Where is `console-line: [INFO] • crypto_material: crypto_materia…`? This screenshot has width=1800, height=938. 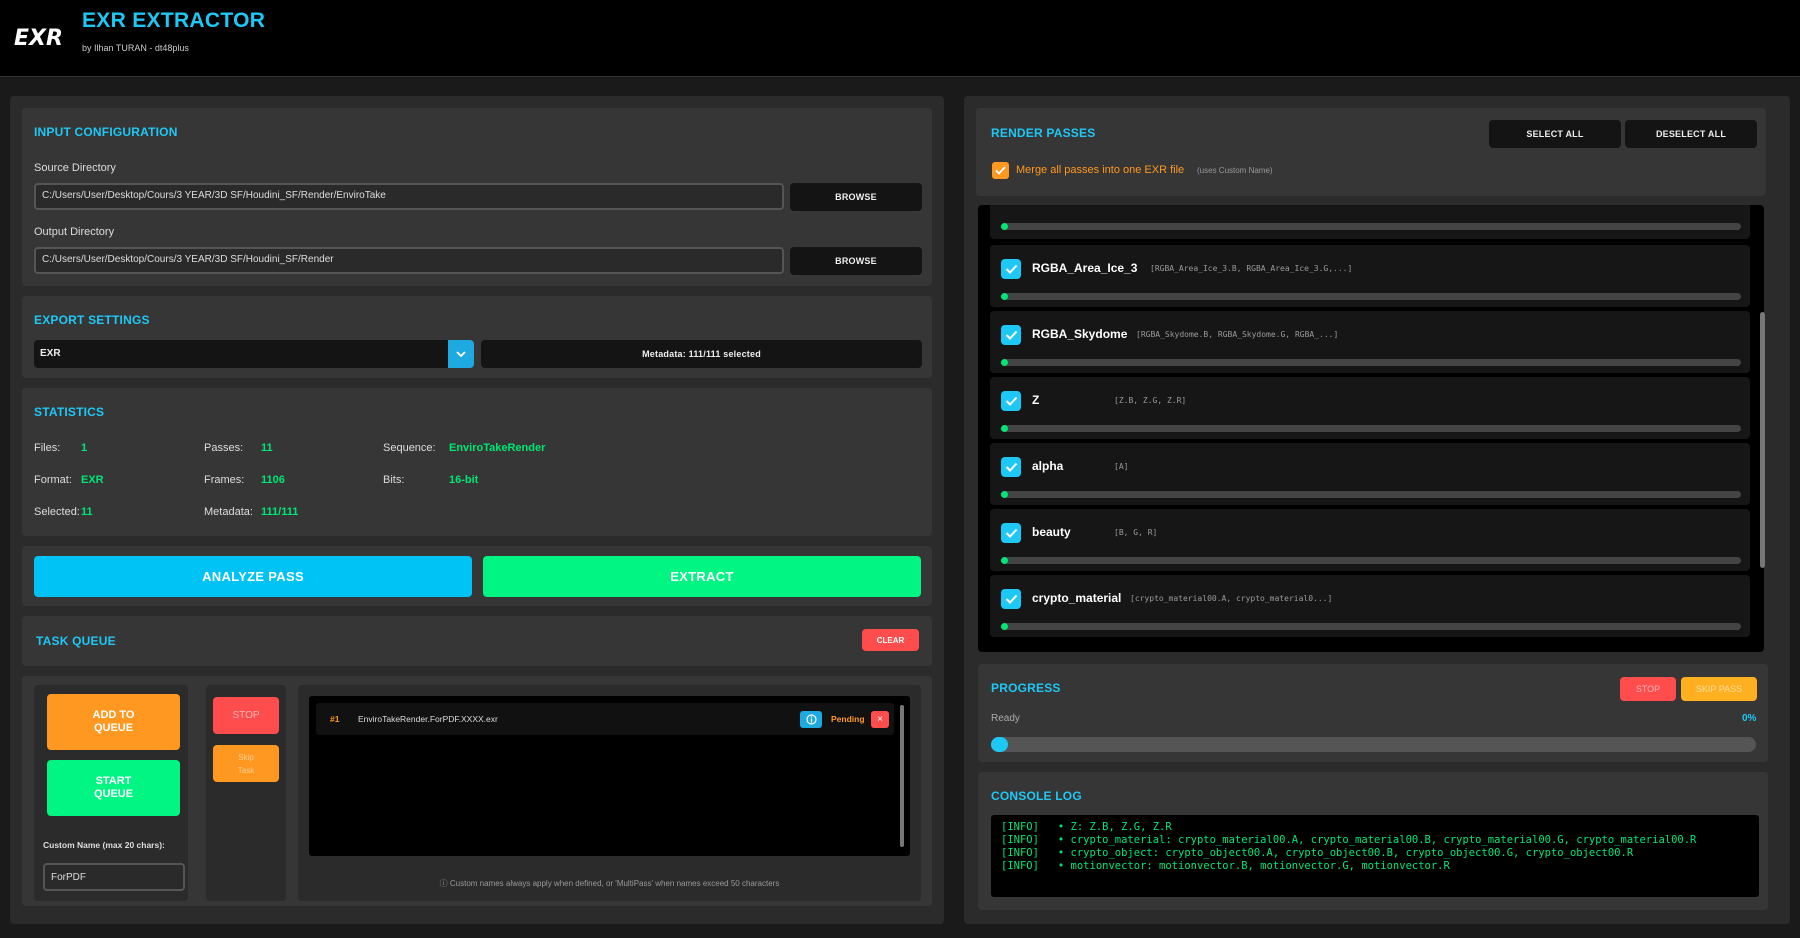
console-line: [INFO] • crypto_material: crypto_materia… is located at coordinates (1349, 840).